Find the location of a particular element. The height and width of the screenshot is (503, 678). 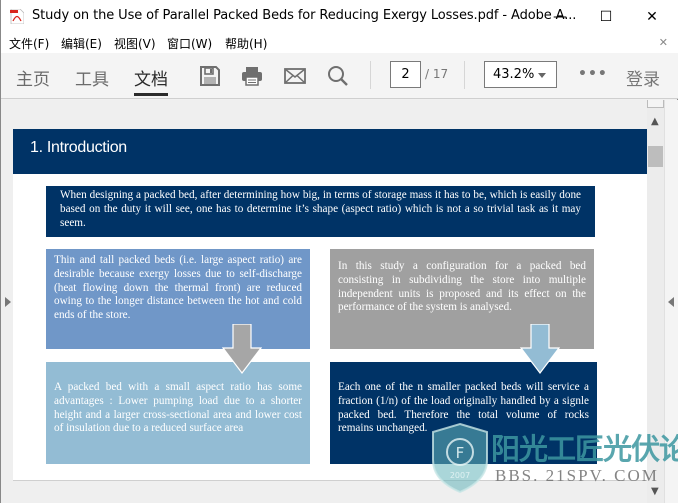

close-document-icon: ✕ is located at coordinates (663, 42).